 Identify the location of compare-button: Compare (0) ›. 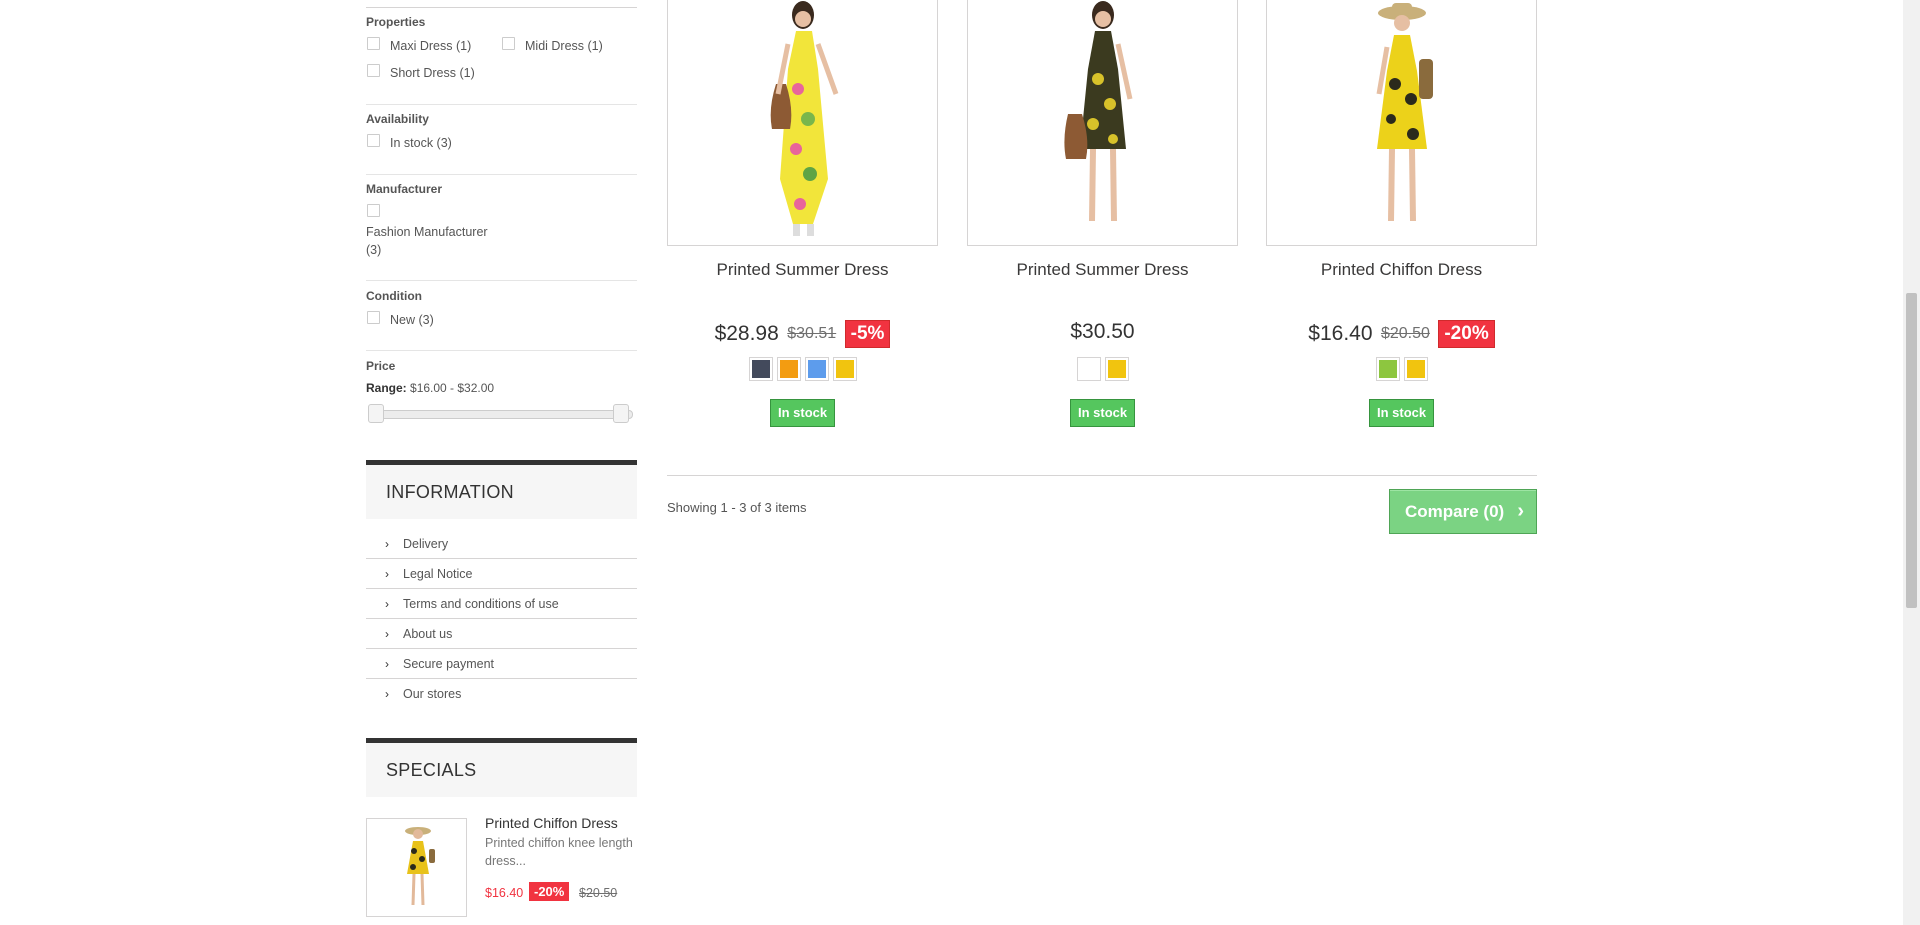
(1463, 511).